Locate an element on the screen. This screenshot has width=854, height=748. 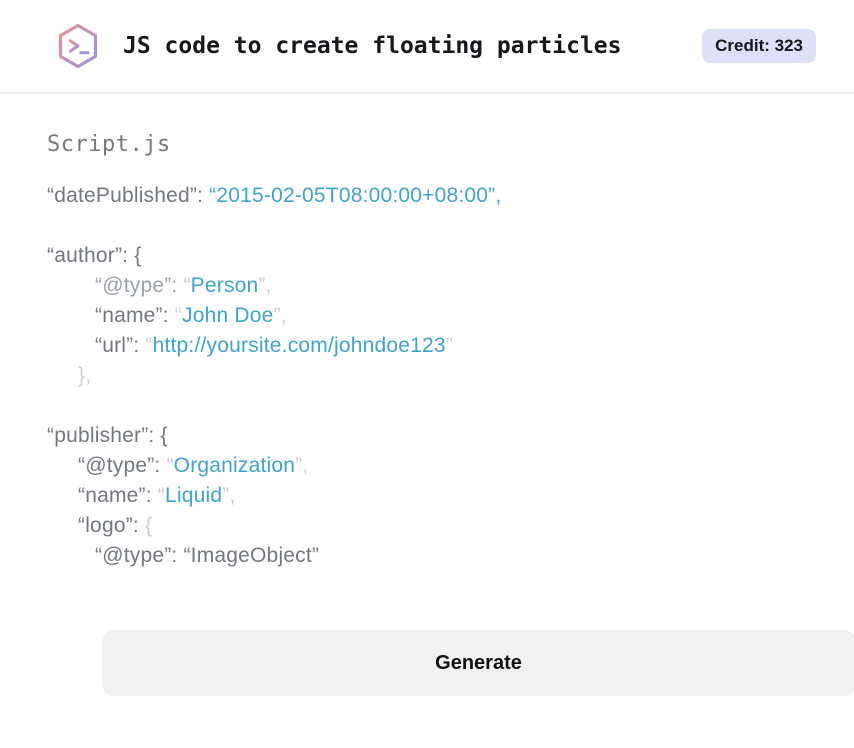
page-title: JS code to create floating particles is located at coordinates (372, 46).